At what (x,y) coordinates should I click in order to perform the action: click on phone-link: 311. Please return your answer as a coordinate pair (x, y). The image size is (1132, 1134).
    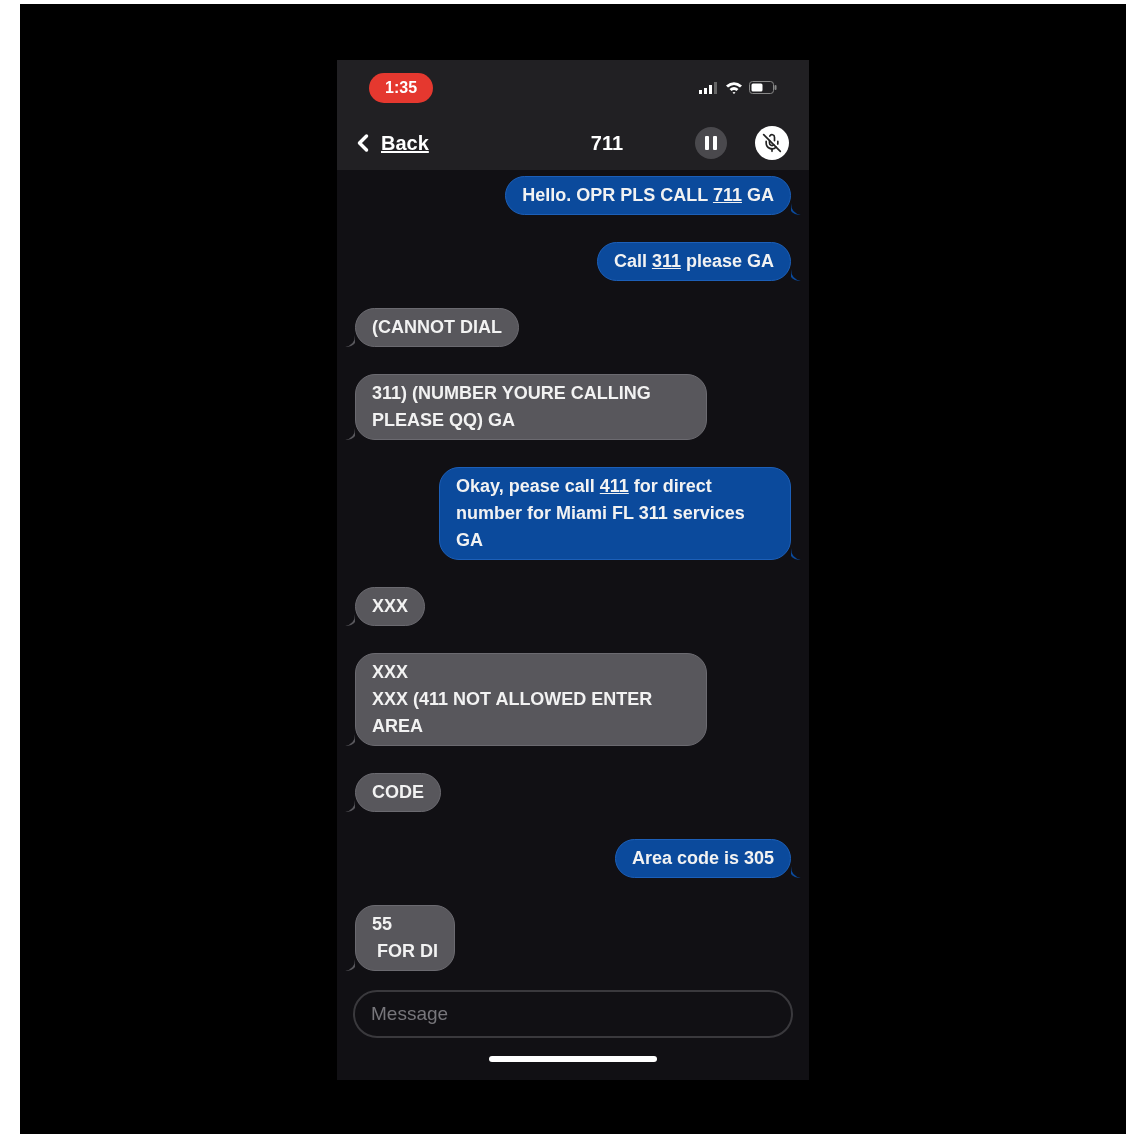
    Looking at the image, I should click on (666, 261).